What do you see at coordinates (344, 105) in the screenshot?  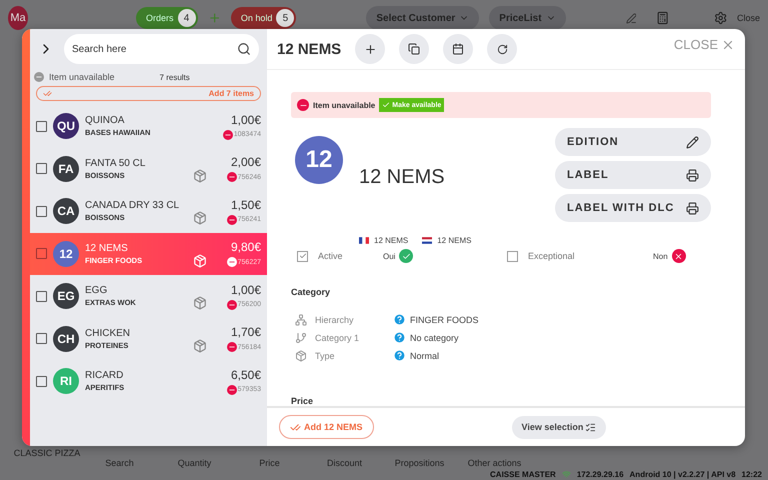 I see `banner-text: Item unavailable` at bounding box center [344, 105].